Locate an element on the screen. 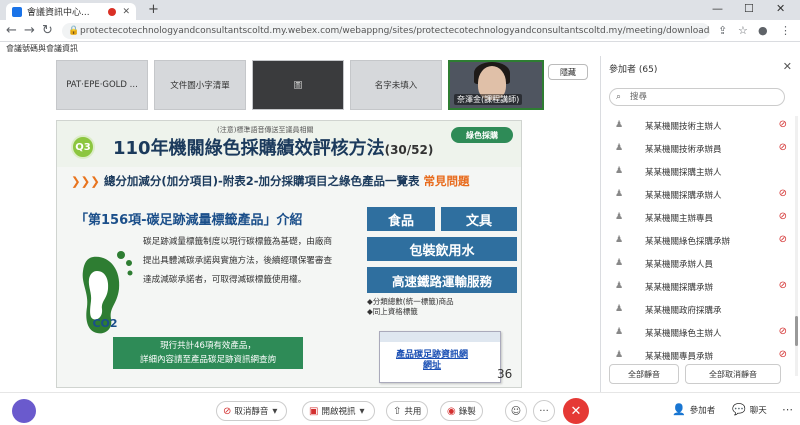  browser-tab-bar: 會議資訊中心... ✕ + — ☐ ✕ is located at coordinates (400, 10).